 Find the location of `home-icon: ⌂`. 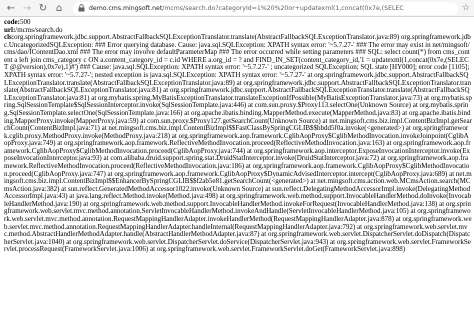

home-icon: ⌂ is located at coordinates (59, 8).